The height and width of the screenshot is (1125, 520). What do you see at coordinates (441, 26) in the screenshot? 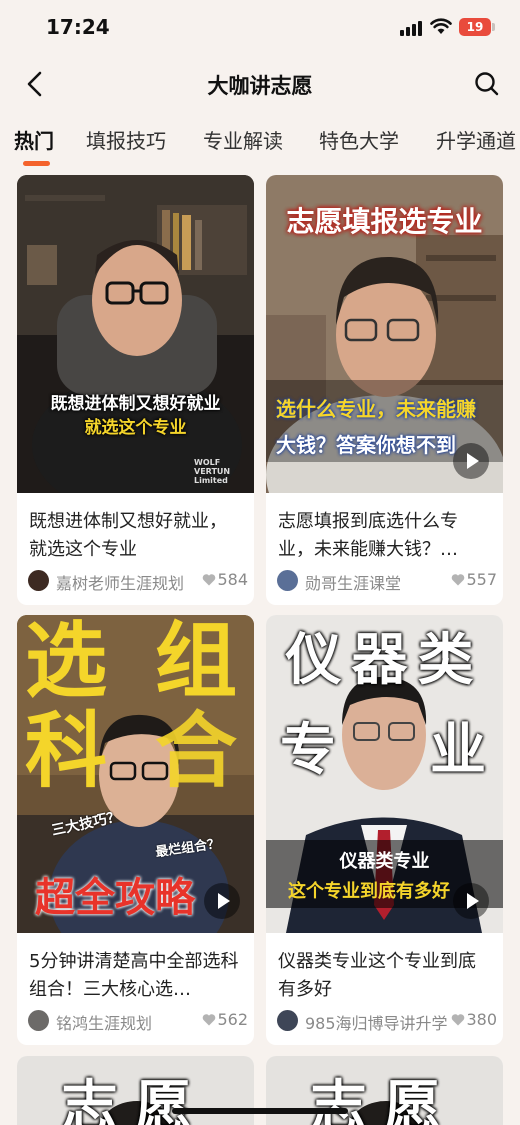
I see `wifi-icon` at bounding box center [441, 26].